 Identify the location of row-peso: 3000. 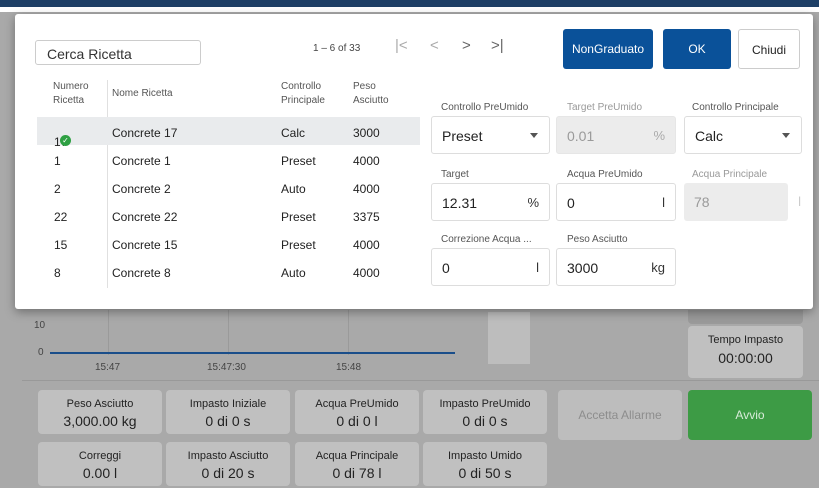
(366, 133).